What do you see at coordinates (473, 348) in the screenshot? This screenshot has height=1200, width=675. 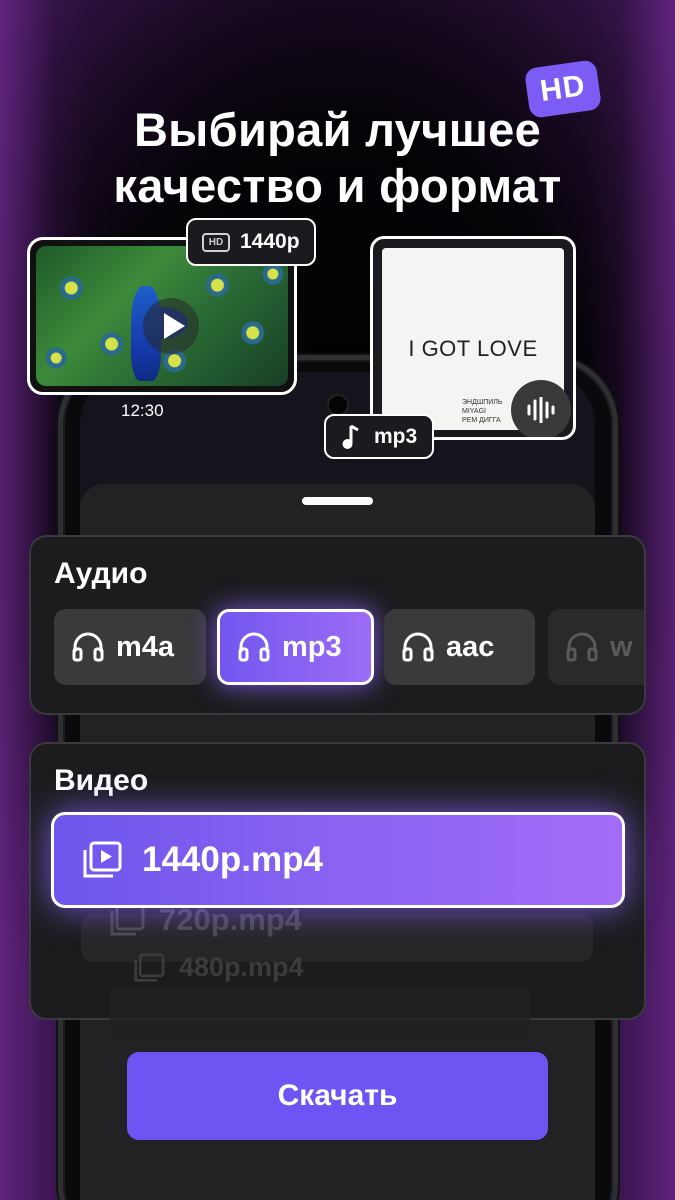 I see `album-title: I GOT LOVE` at bounding box center [473, 348].